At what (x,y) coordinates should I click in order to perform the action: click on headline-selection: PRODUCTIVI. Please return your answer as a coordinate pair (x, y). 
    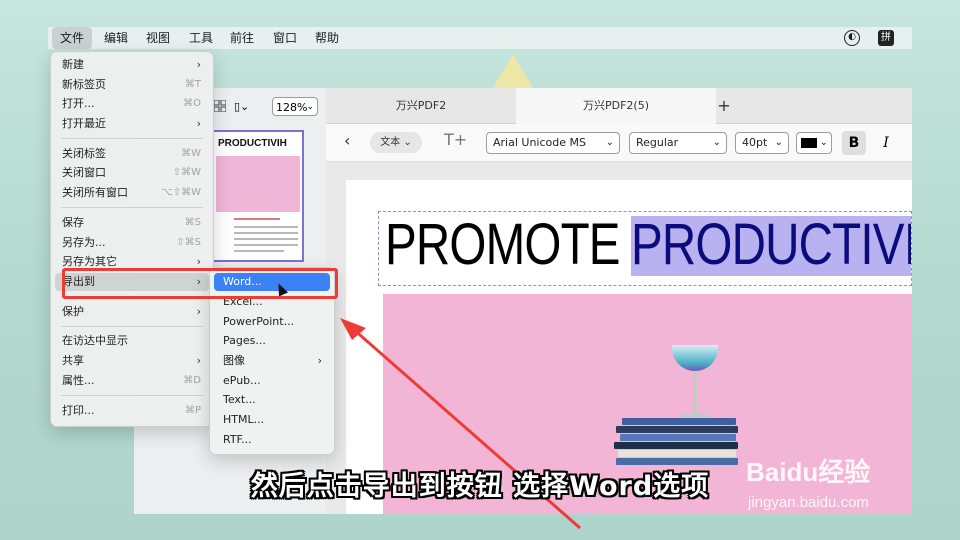
    Looking at the image, I should click on (771, 244).